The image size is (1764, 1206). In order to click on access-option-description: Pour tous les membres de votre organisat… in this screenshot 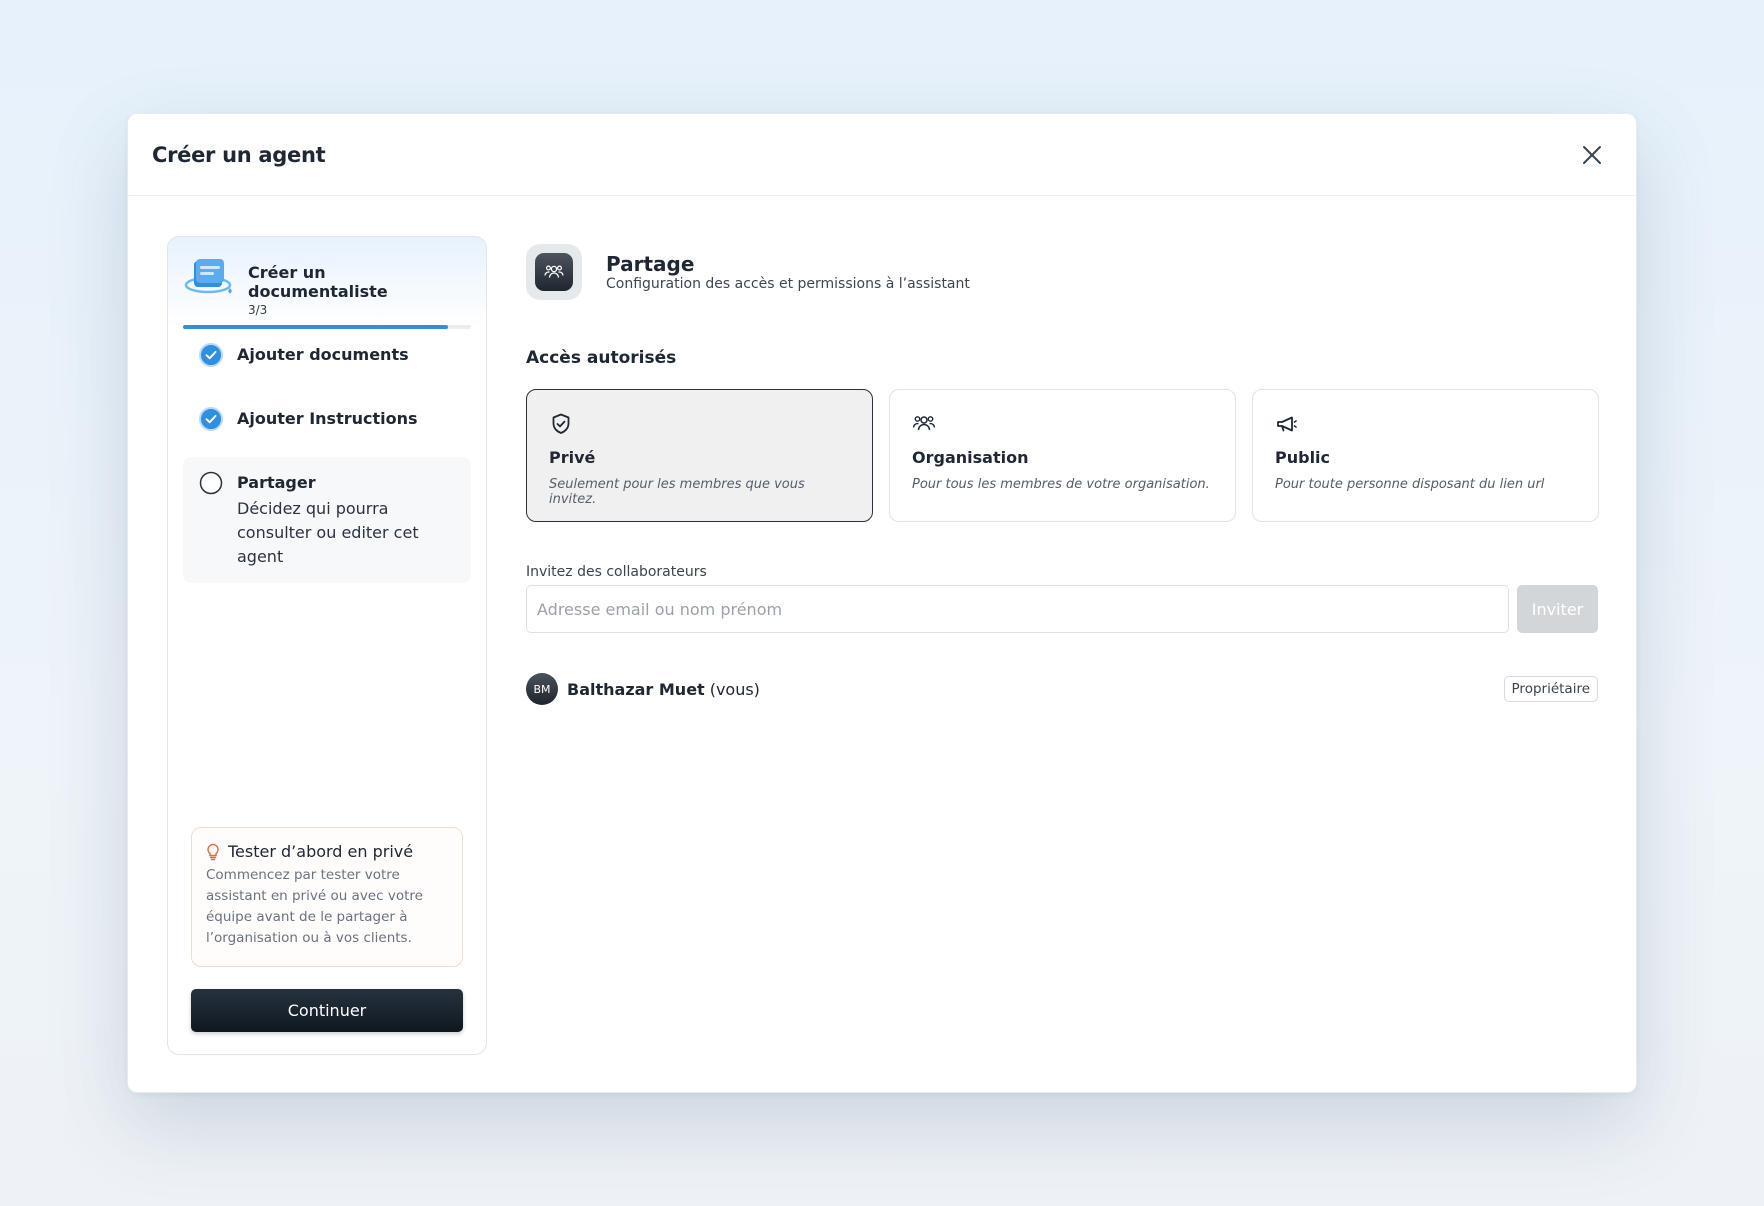, I will do `click(1061, 484)`.